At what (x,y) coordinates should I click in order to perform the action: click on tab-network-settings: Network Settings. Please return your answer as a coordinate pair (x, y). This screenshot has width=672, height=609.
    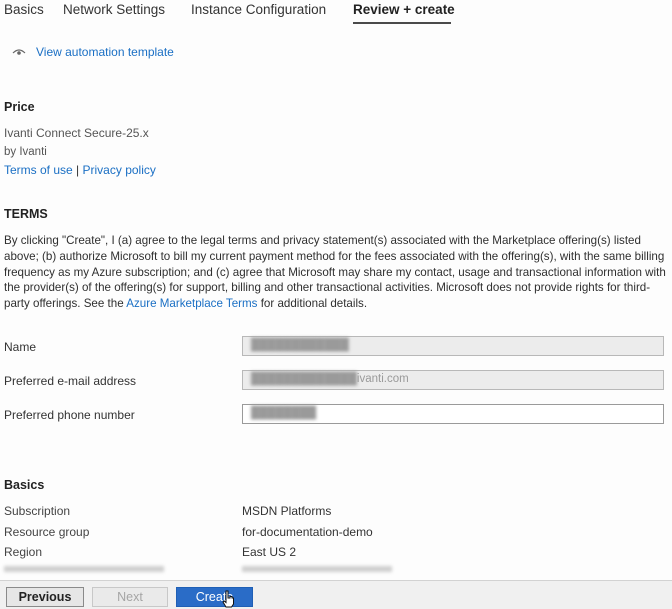
    Looking at the image, I should click on (114, 9).